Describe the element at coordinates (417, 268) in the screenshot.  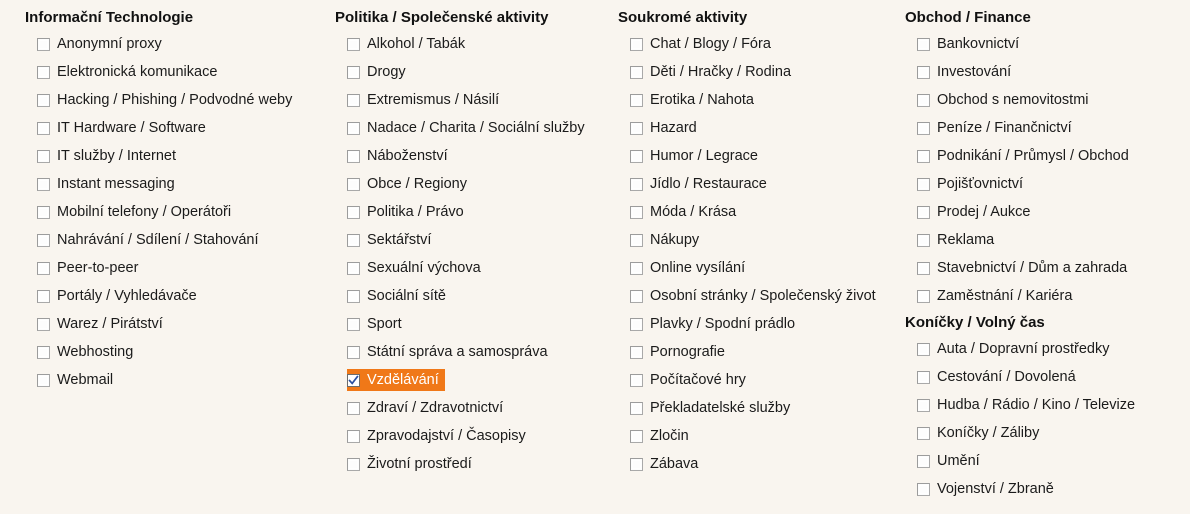
I see `category-item: Sexuální výchova` at that location.